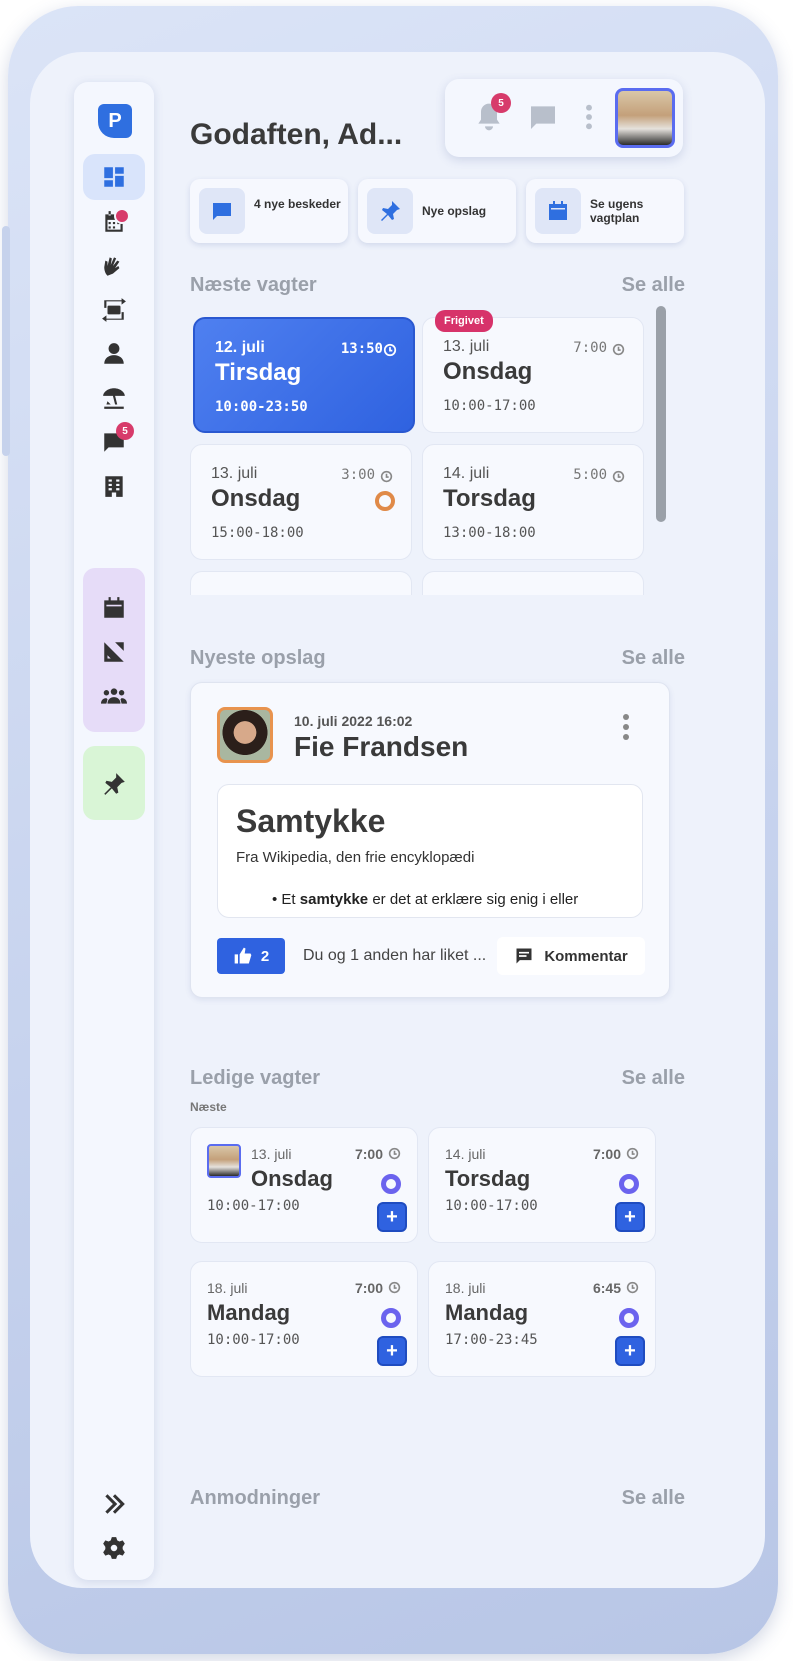 This screenshot has width=793, height=1661. Describe the element at coordinates (617, 211) in the screenshot. I see `quick-label: Se ugens vagtplan` at that location.